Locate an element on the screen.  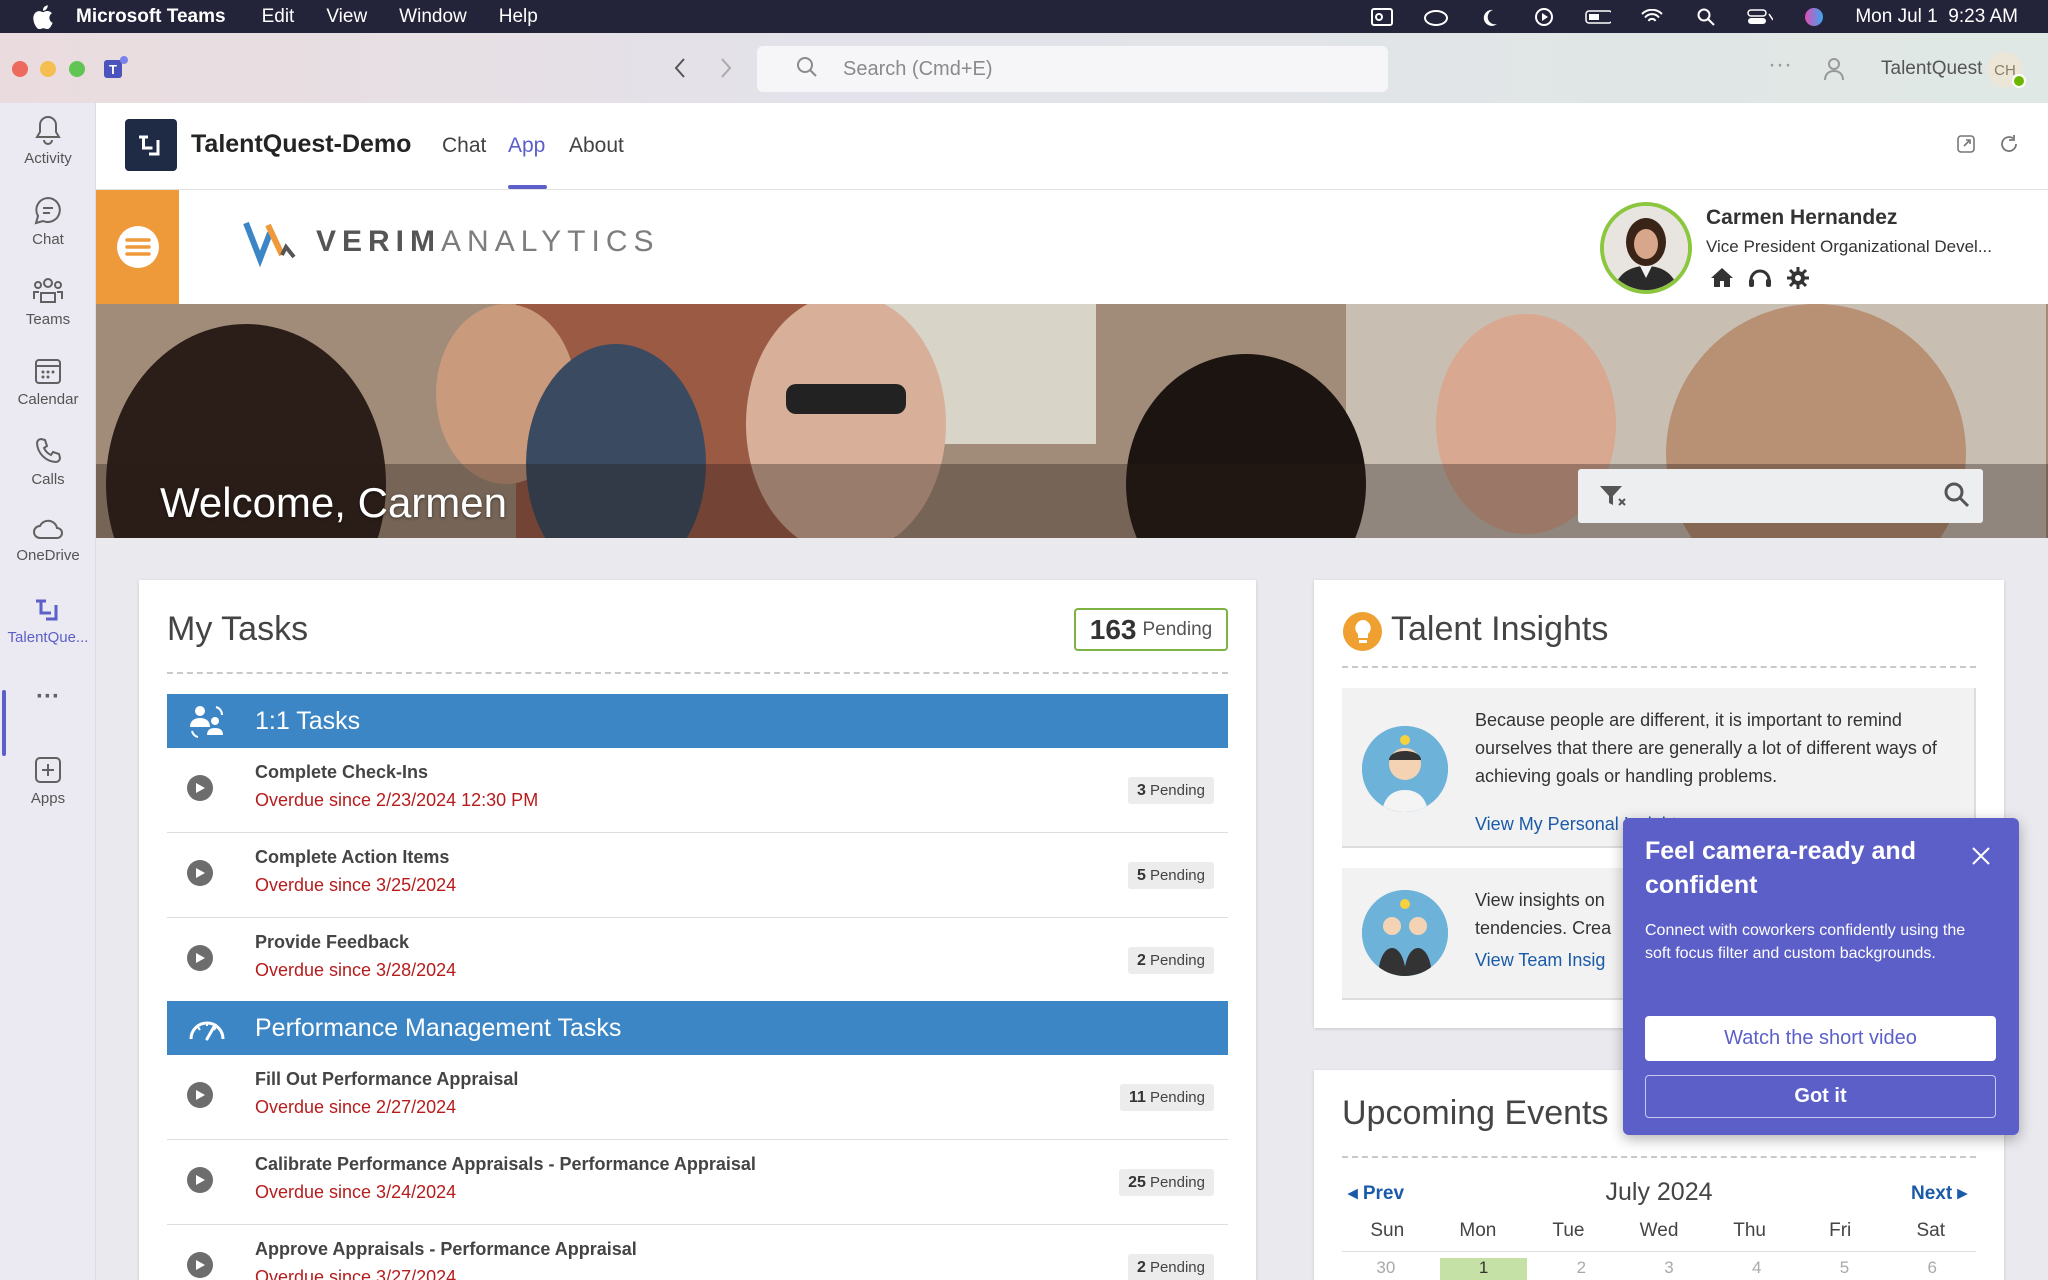
bell-icon is located at coordinates (48, 130).